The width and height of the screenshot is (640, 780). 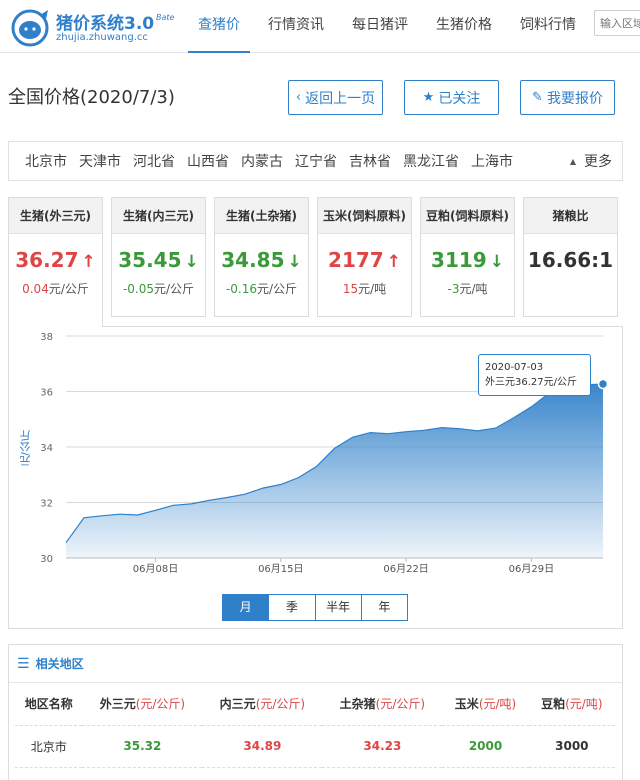 What do you see at coordinates (59, 664) in the screenshot?
I see `related-regions-title: 相关地区` at bounding box center [59, 664].